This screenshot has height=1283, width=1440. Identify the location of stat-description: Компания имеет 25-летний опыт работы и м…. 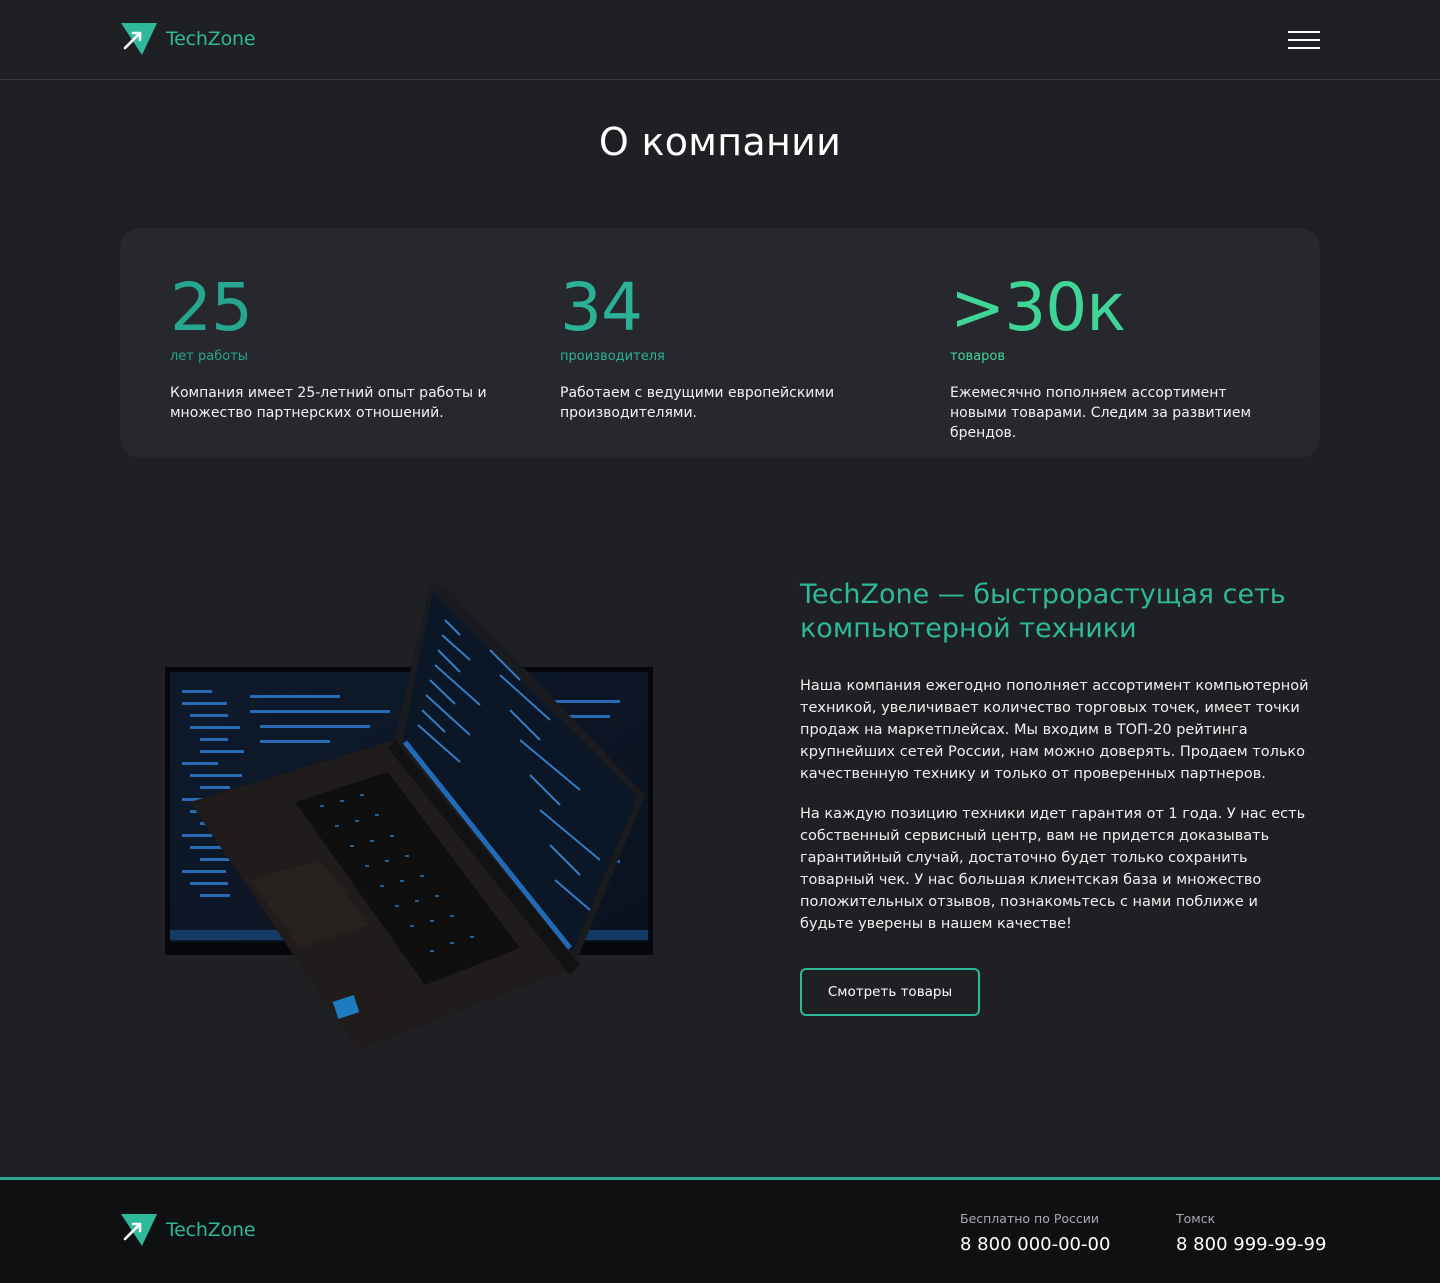
(328, 403).